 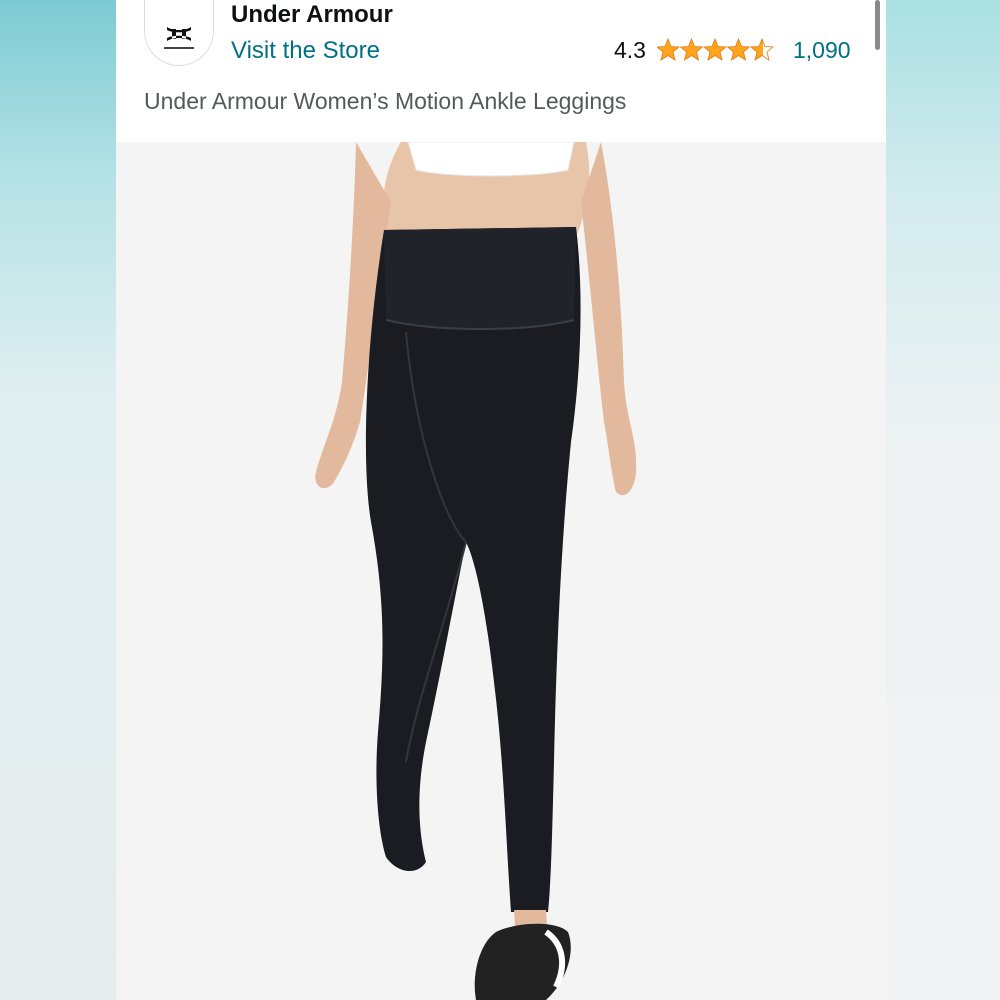 What do you see at coordinates (179, 47) in the screenshot?
I see `logo-wordmark` at bounding box center [179, 47].